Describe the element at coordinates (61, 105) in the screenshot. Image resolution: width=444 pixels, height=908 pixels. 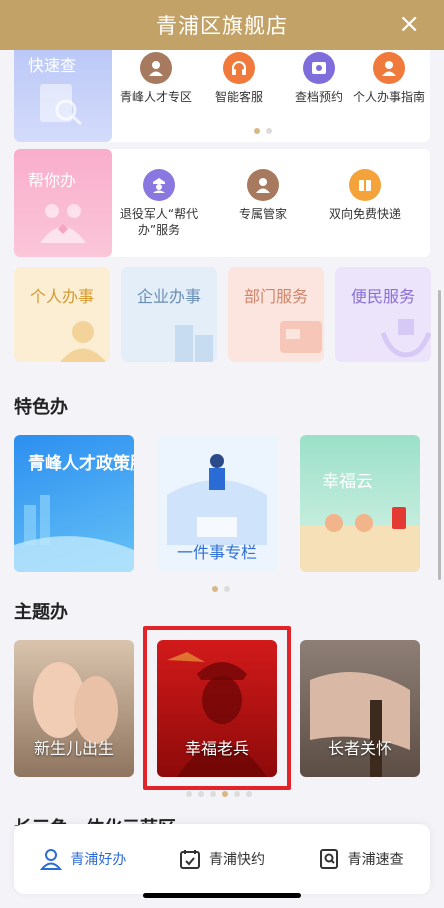
I see `magnifier-doc-icon` at that location.